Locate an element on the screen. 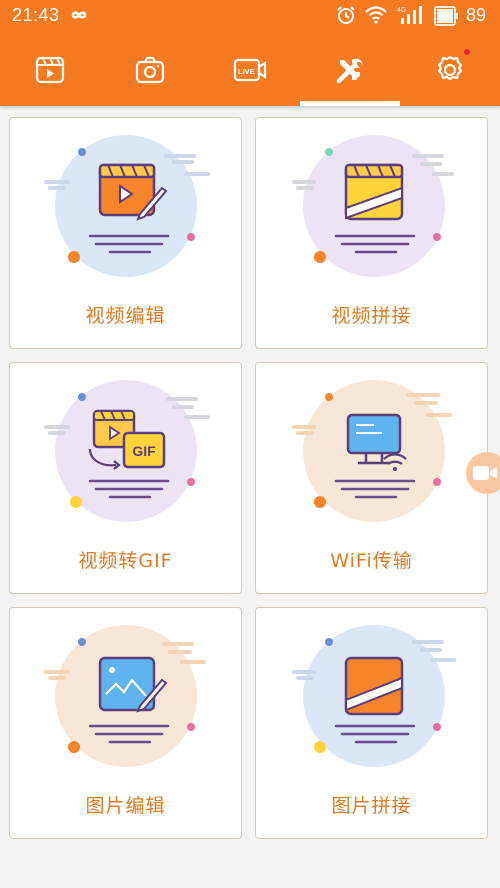  network-type-label: 4G is located at coordinates (401, 10).